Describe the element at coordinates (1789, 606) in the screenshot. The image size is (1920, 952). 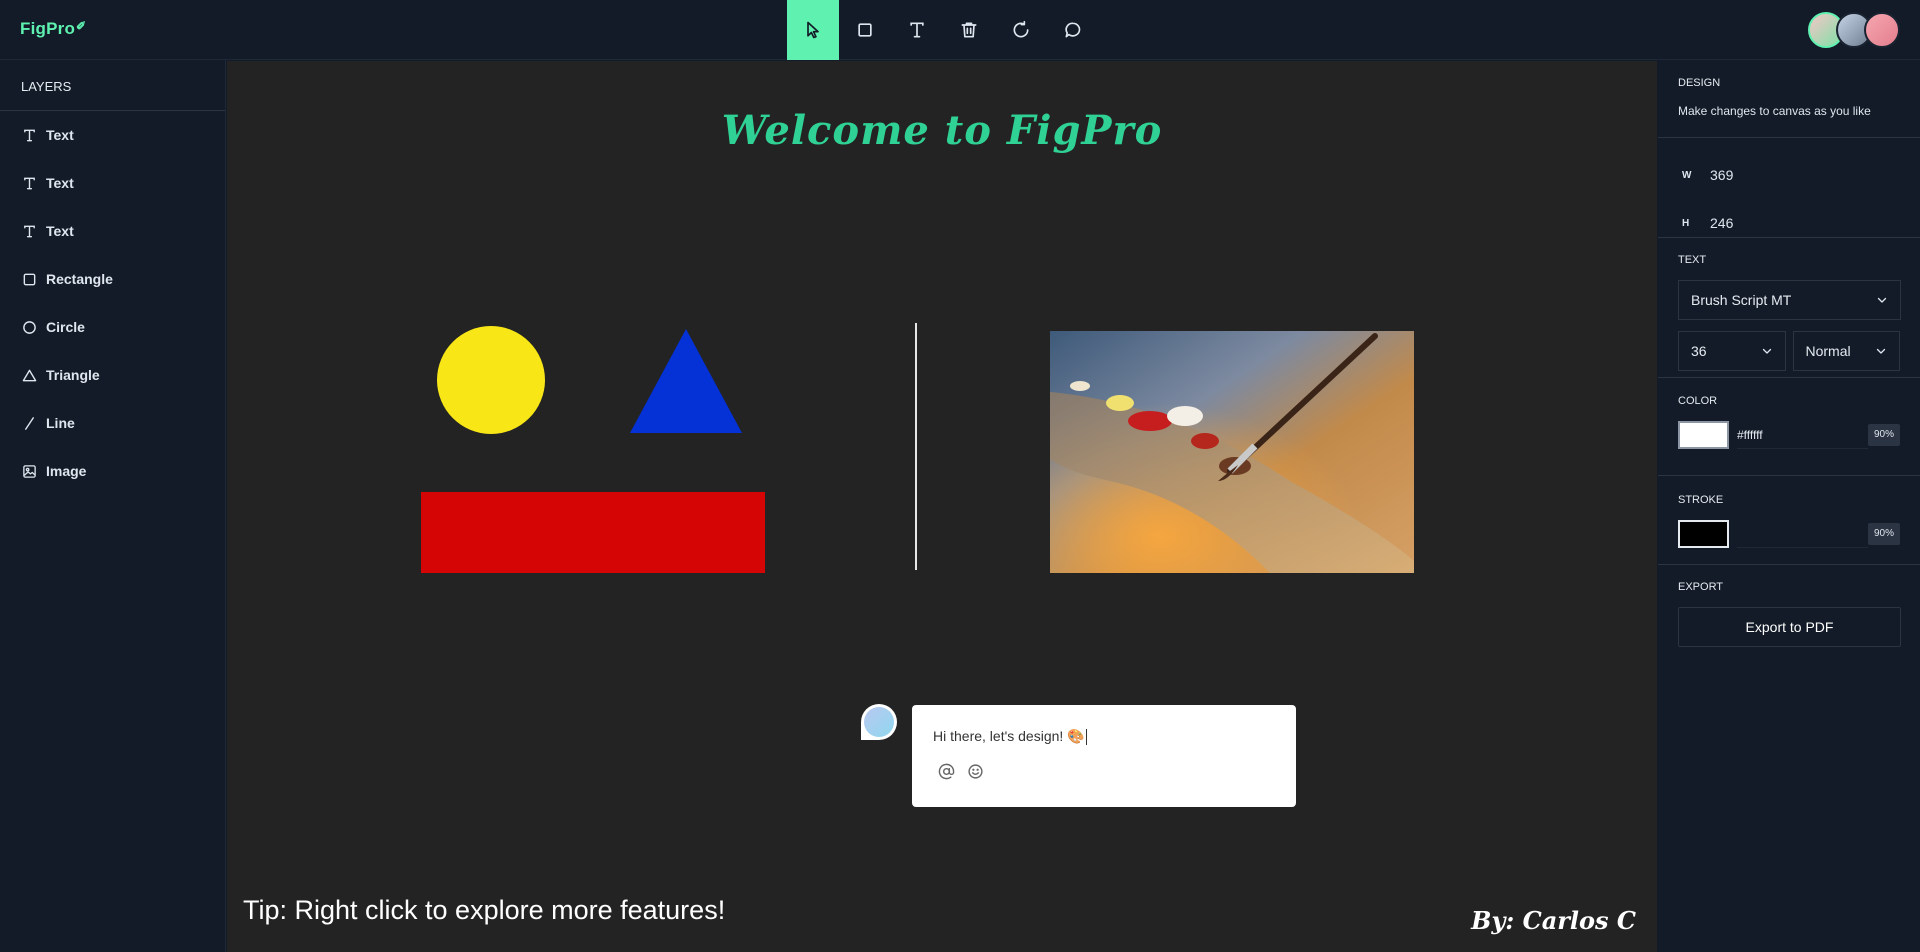
I see `export-section: EXPORT Export to PDF` at that location.